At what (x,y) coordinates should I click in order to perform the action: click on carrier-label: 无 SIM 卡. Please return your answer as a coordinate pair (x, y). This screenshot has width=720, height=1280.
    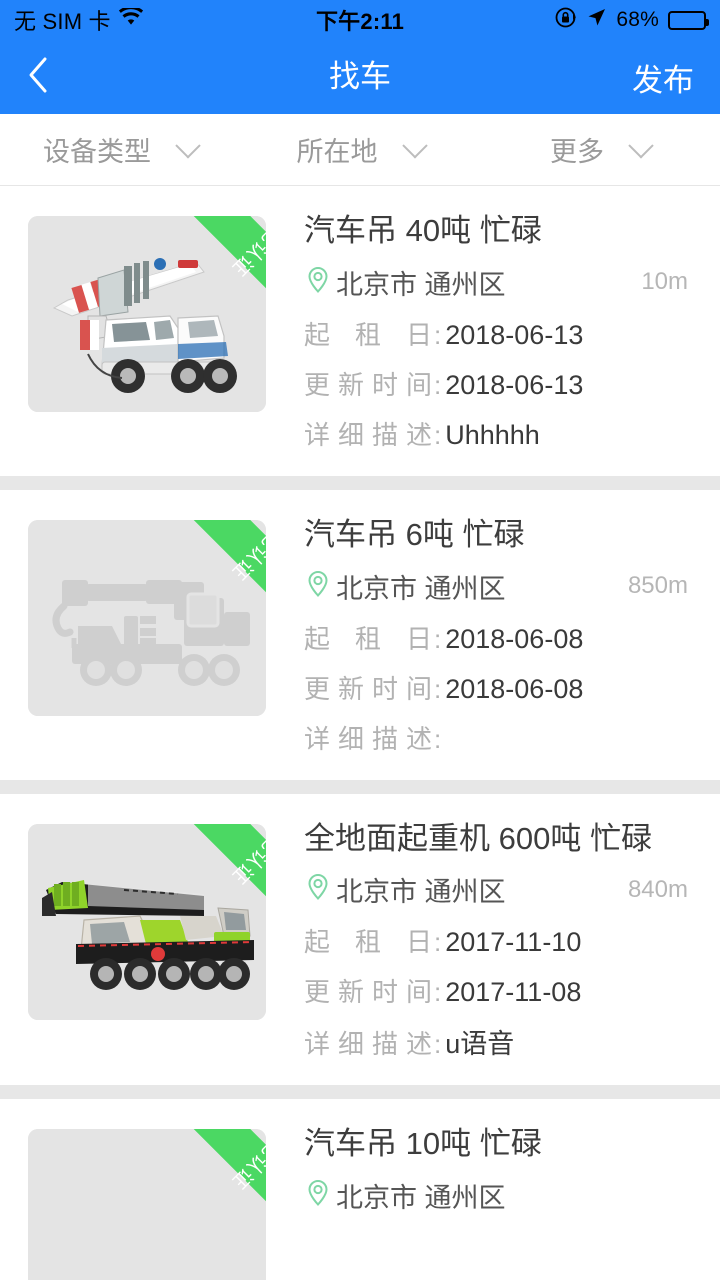
    Looking at the image, I should click on (62, 21).